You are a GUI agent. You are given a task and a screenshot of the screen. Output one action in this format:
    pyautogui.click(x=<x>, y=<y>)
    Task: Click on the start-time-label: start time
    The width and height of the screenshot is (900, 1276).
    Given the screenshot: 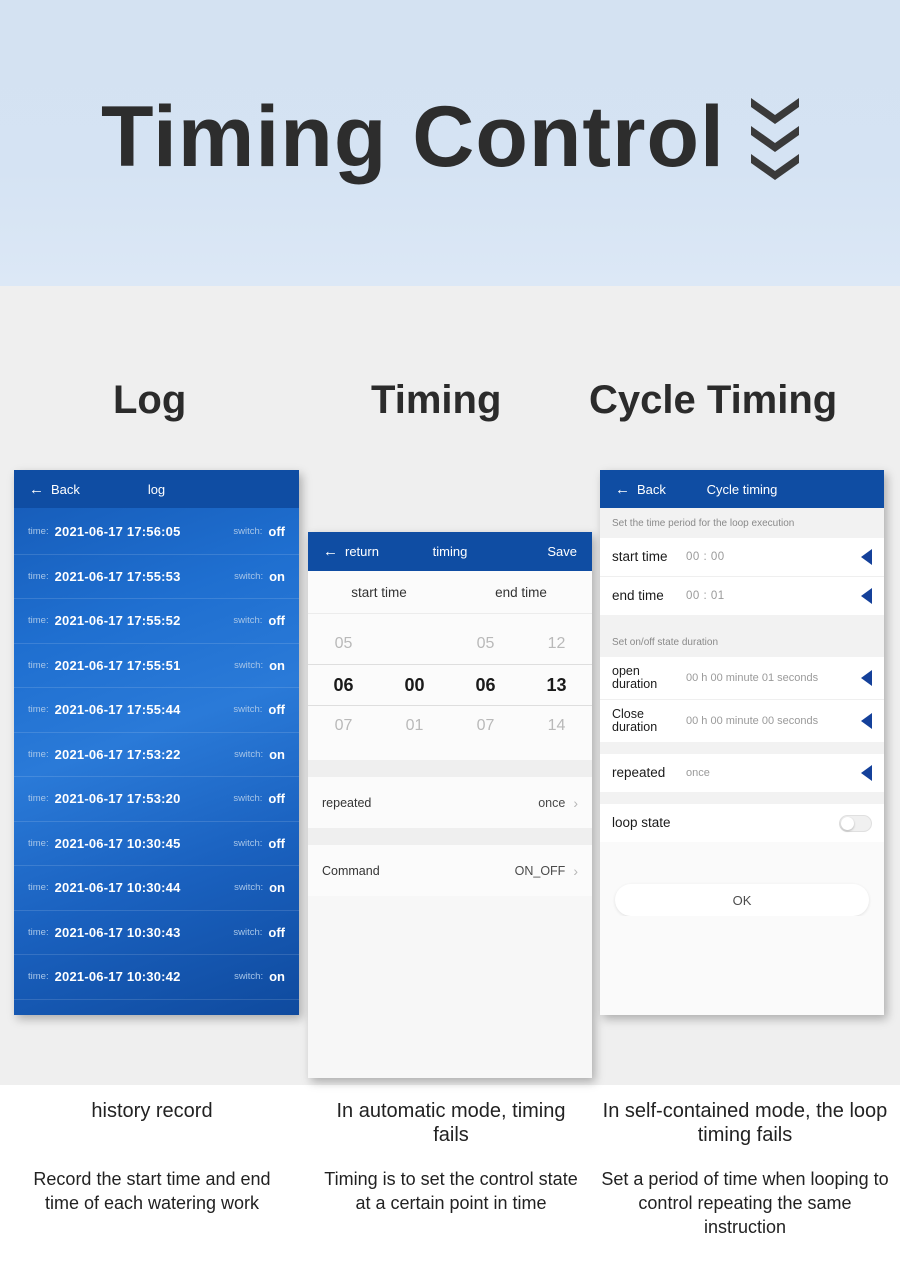 What is the action you would take?
    pyautogui.click(x=640, y=556)
    